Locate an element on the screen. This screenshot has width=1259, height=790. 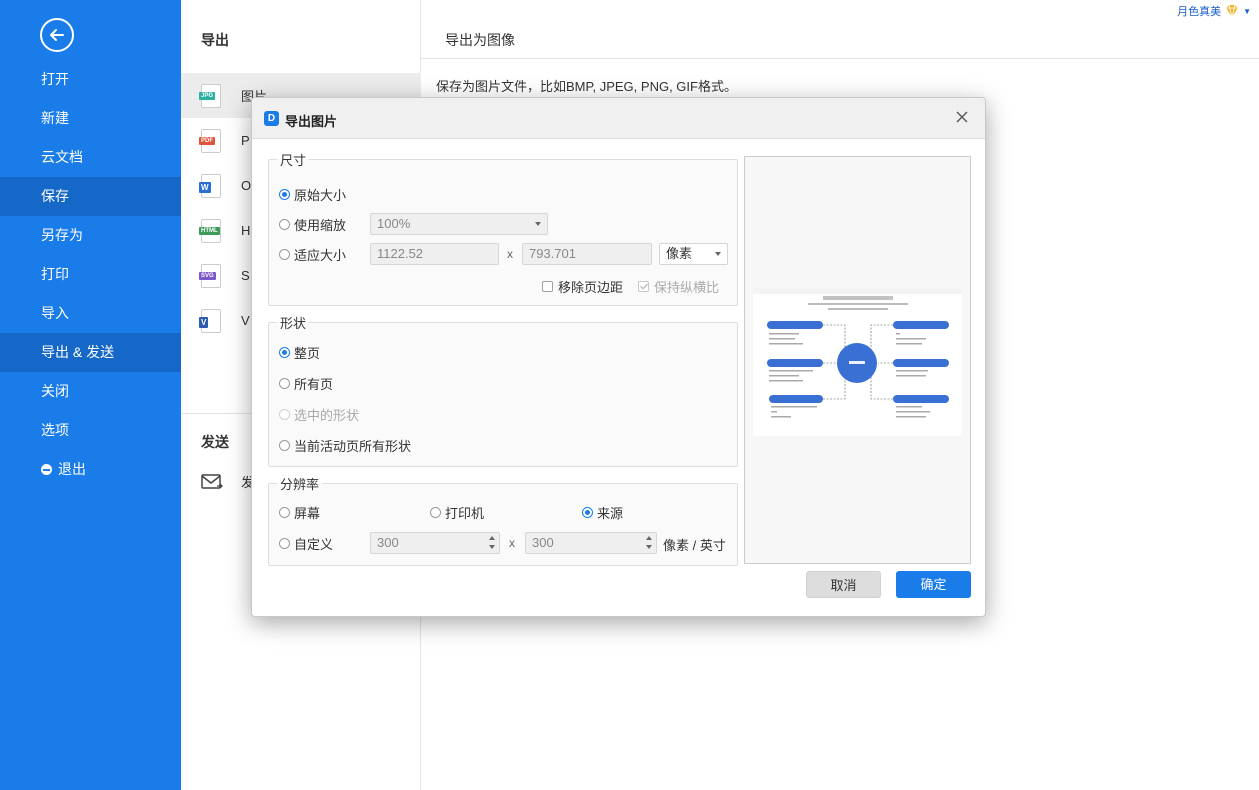
whole-page-label: 整页 is located at coordinates (307, 353).